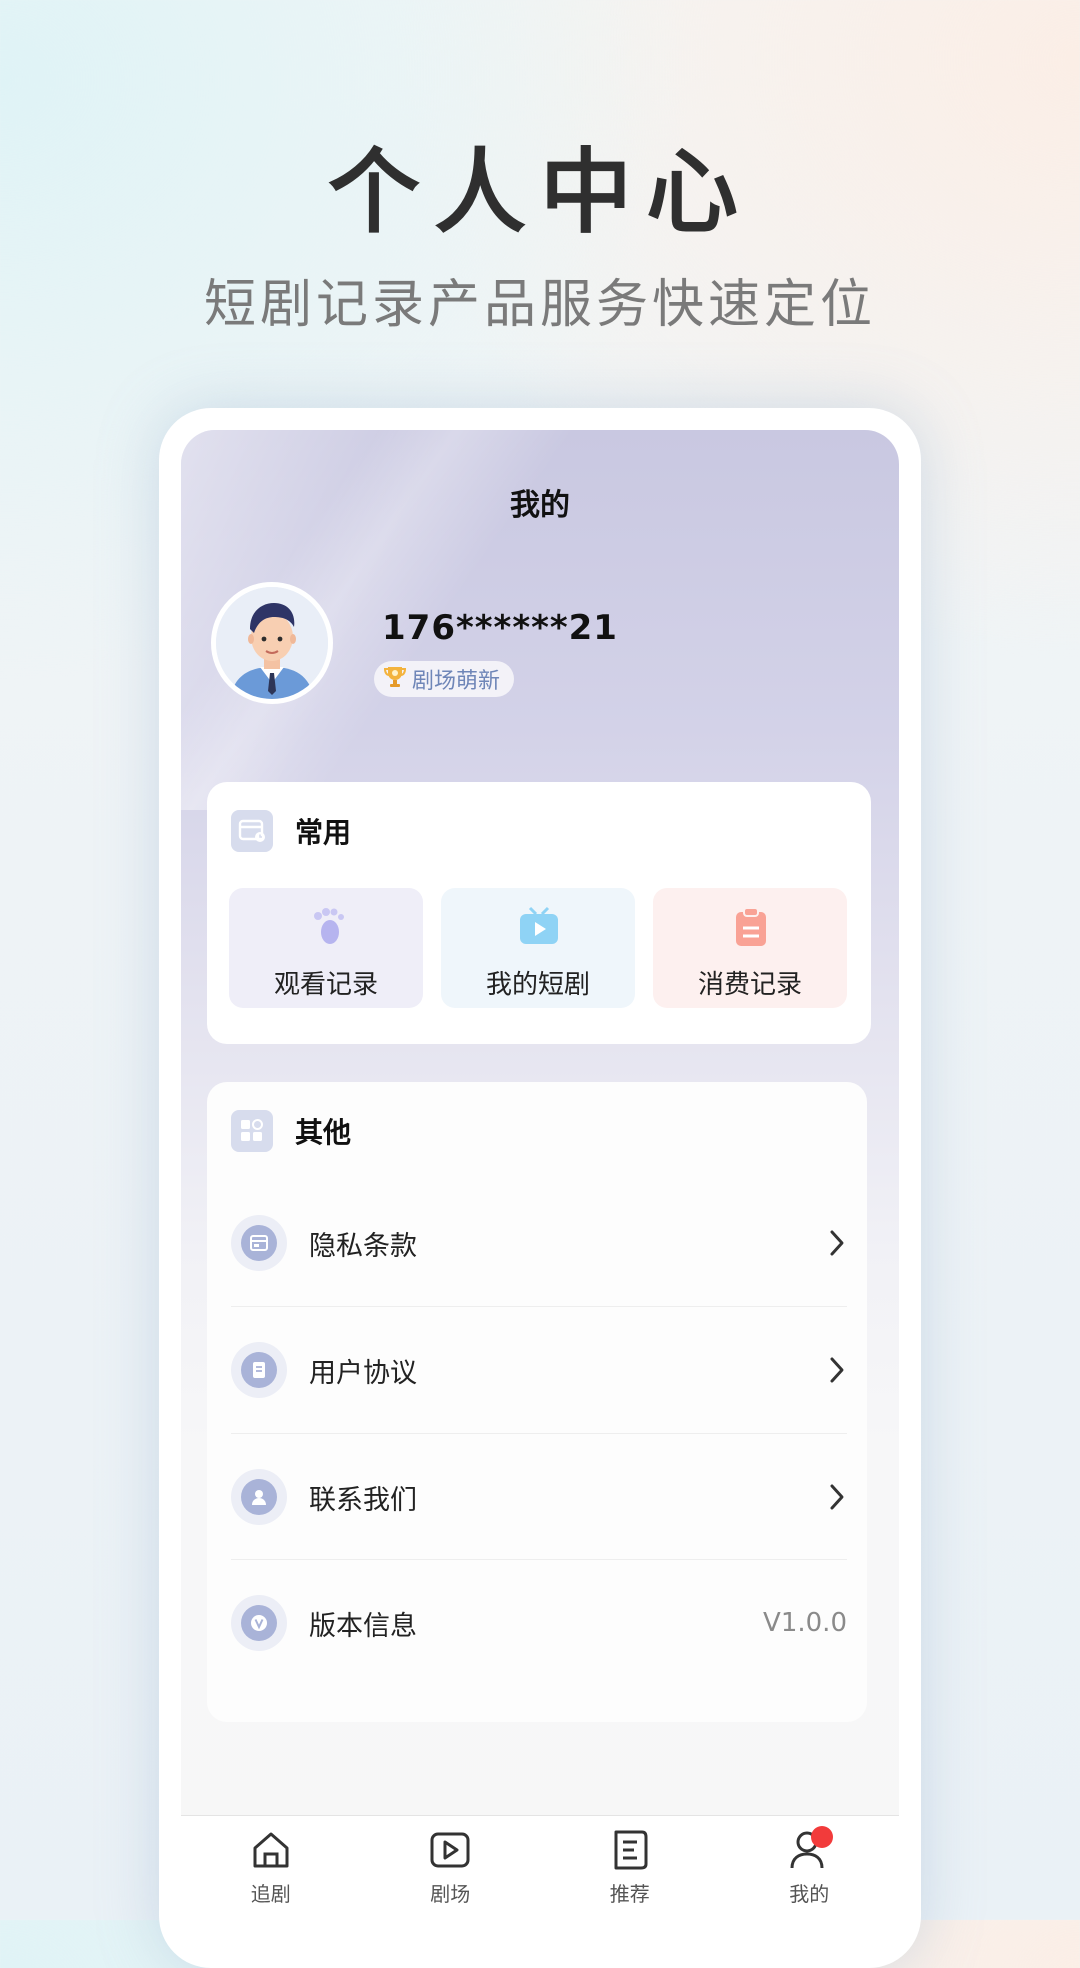 The image size is (1080, 1968). Describe the element at coordinates (539, 1497) in the screenshot. I see `contact-us-row: 联系我们` at that location.